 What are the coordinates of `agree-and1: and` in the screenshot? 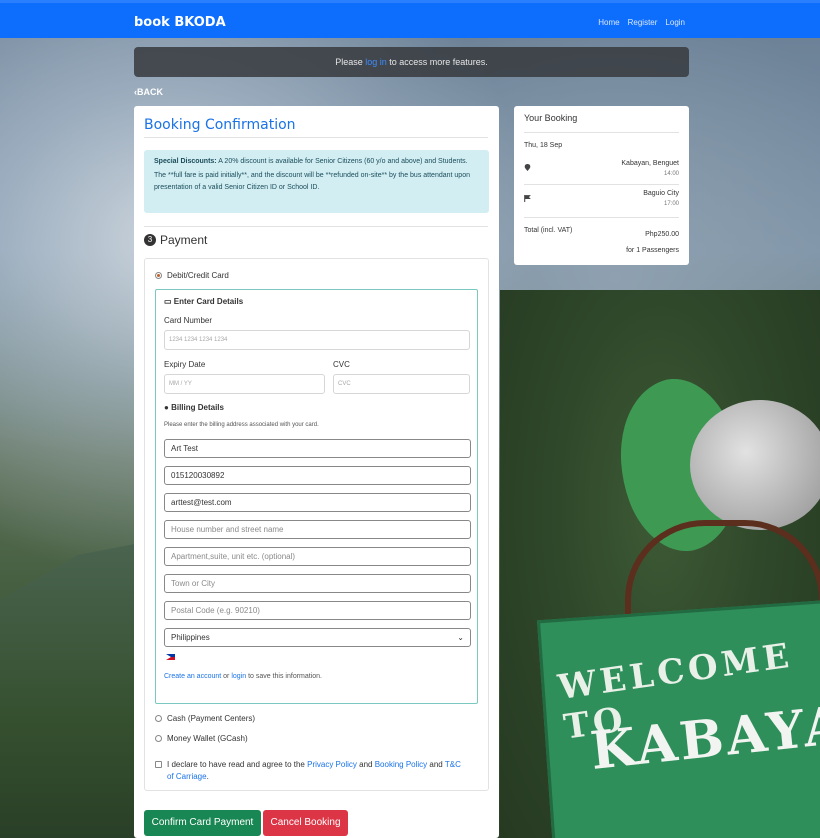 It's located at (365, 764).